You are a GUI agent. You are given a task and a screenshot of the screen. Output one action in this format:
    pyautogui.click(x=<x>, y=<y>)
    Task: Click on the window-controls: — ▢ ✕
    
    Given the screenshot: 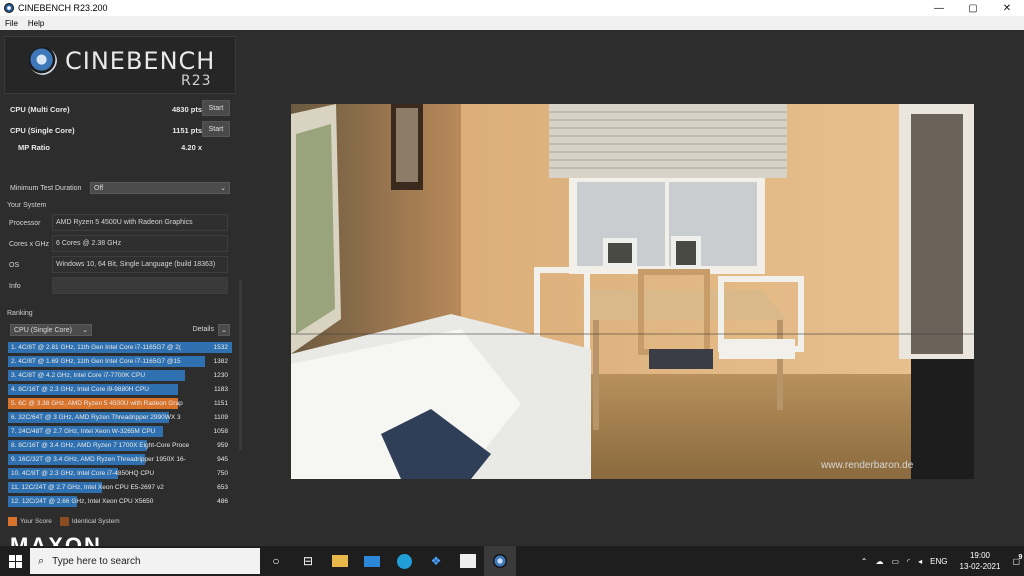 What is the action you would take?
    pyautogui.click(x=973, y=8)
    